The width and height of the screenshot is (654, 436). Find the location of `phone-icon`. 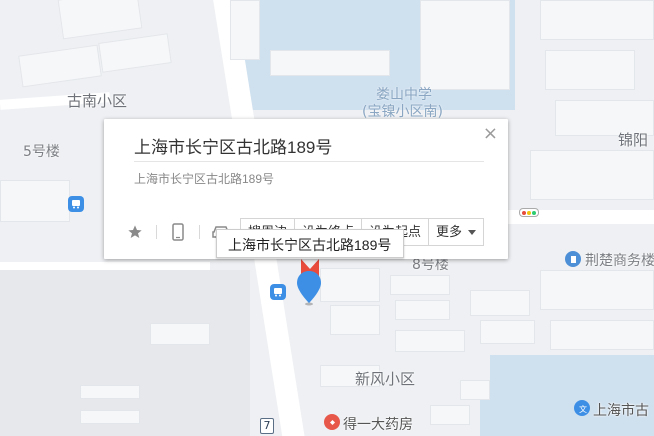

phone-icon is located at coordinates (178, 232).